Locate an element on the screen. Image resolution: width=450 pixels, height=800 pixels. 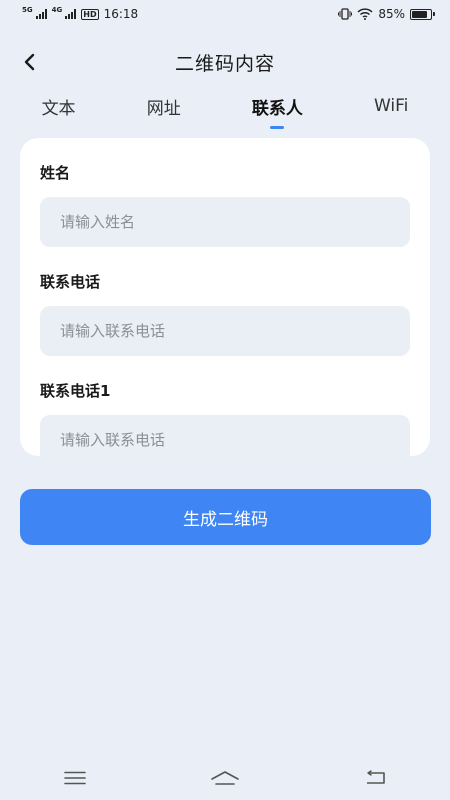
home-icon is located at coordinates (225, 778).